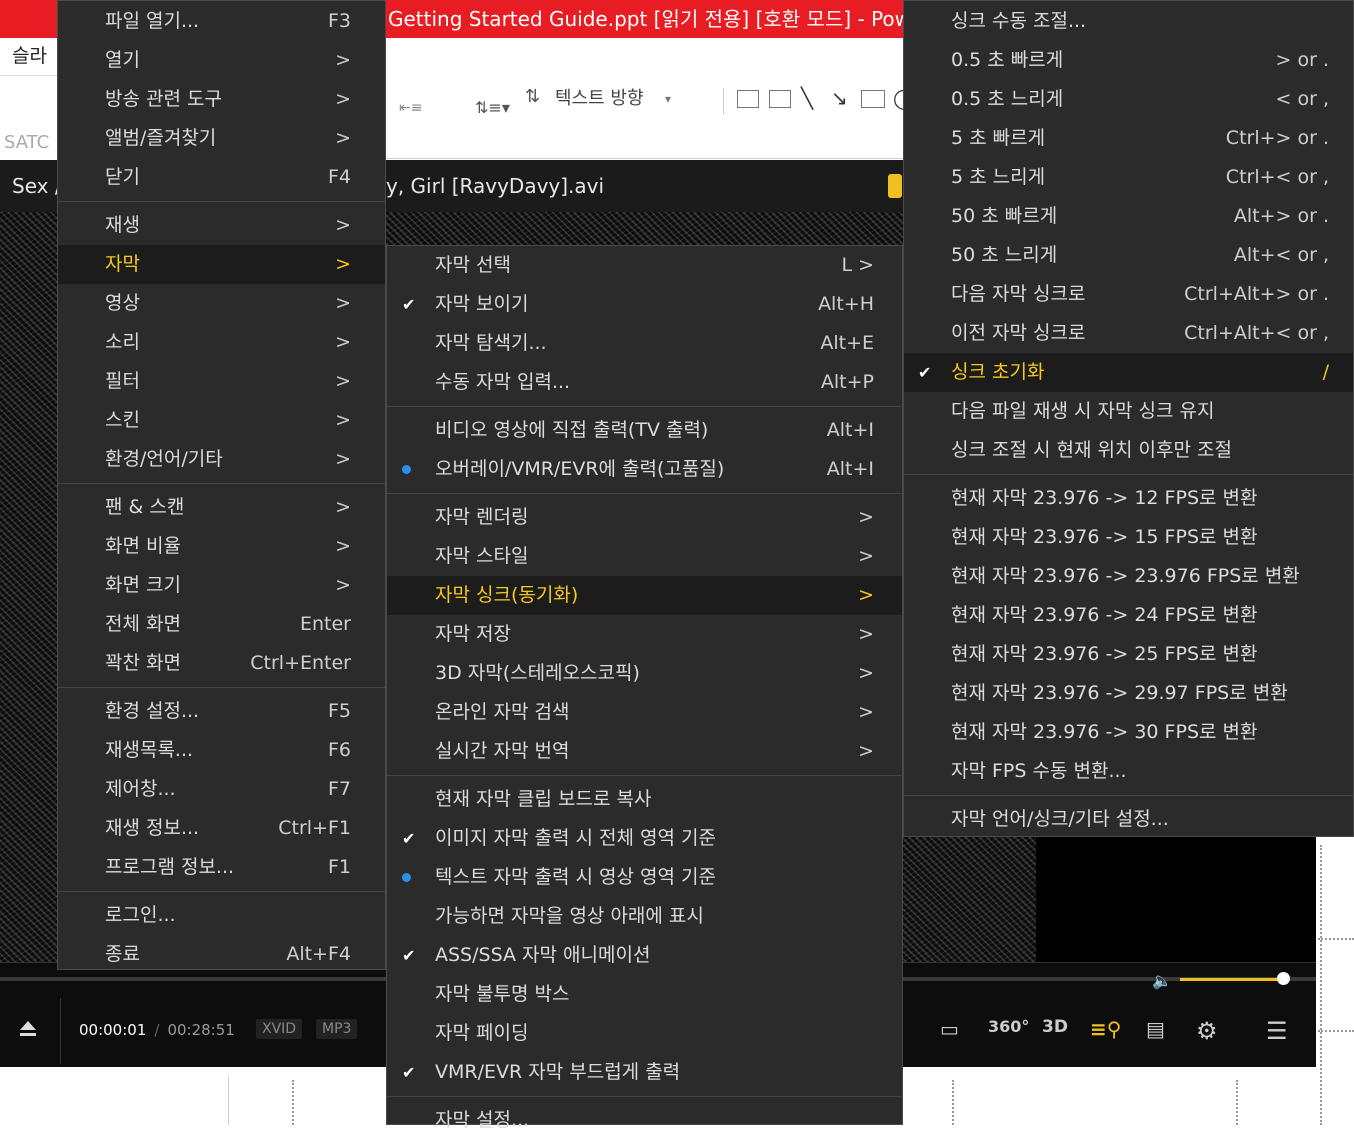 The image size is (1354, 1140). I want to click on subtitle-search-icon: ≡⚲, so click(1105, 1029).